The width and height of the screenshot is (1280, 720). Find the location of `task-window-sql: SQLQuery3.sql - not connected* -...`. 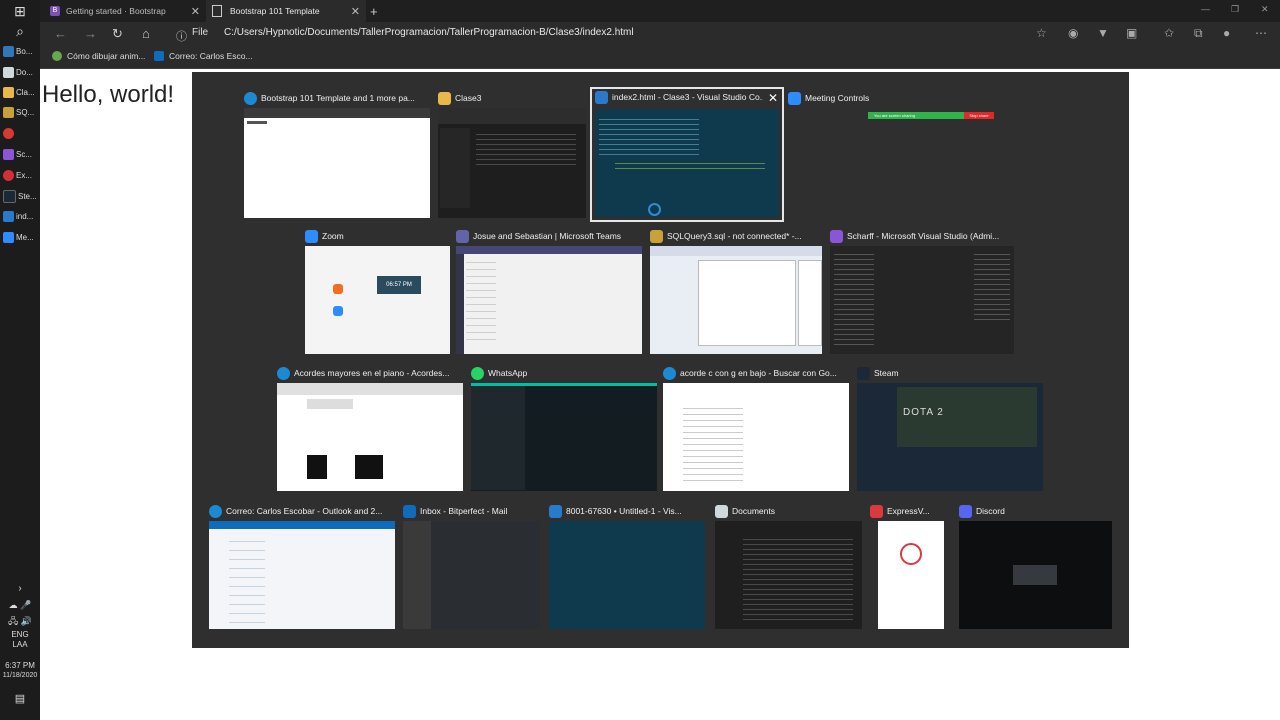

task-window-sql: SQLQuery3.sql - not connected* -... is located at coordinates (736, 292).